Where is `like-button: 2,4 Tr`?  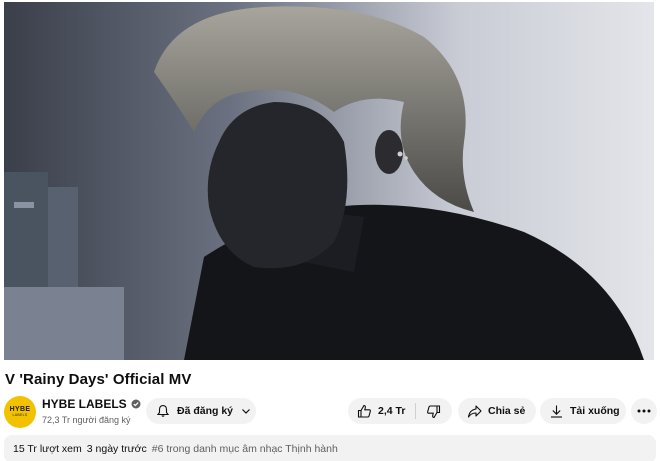 like-button: 2,4 Tr is located at coordinates (386, 411).